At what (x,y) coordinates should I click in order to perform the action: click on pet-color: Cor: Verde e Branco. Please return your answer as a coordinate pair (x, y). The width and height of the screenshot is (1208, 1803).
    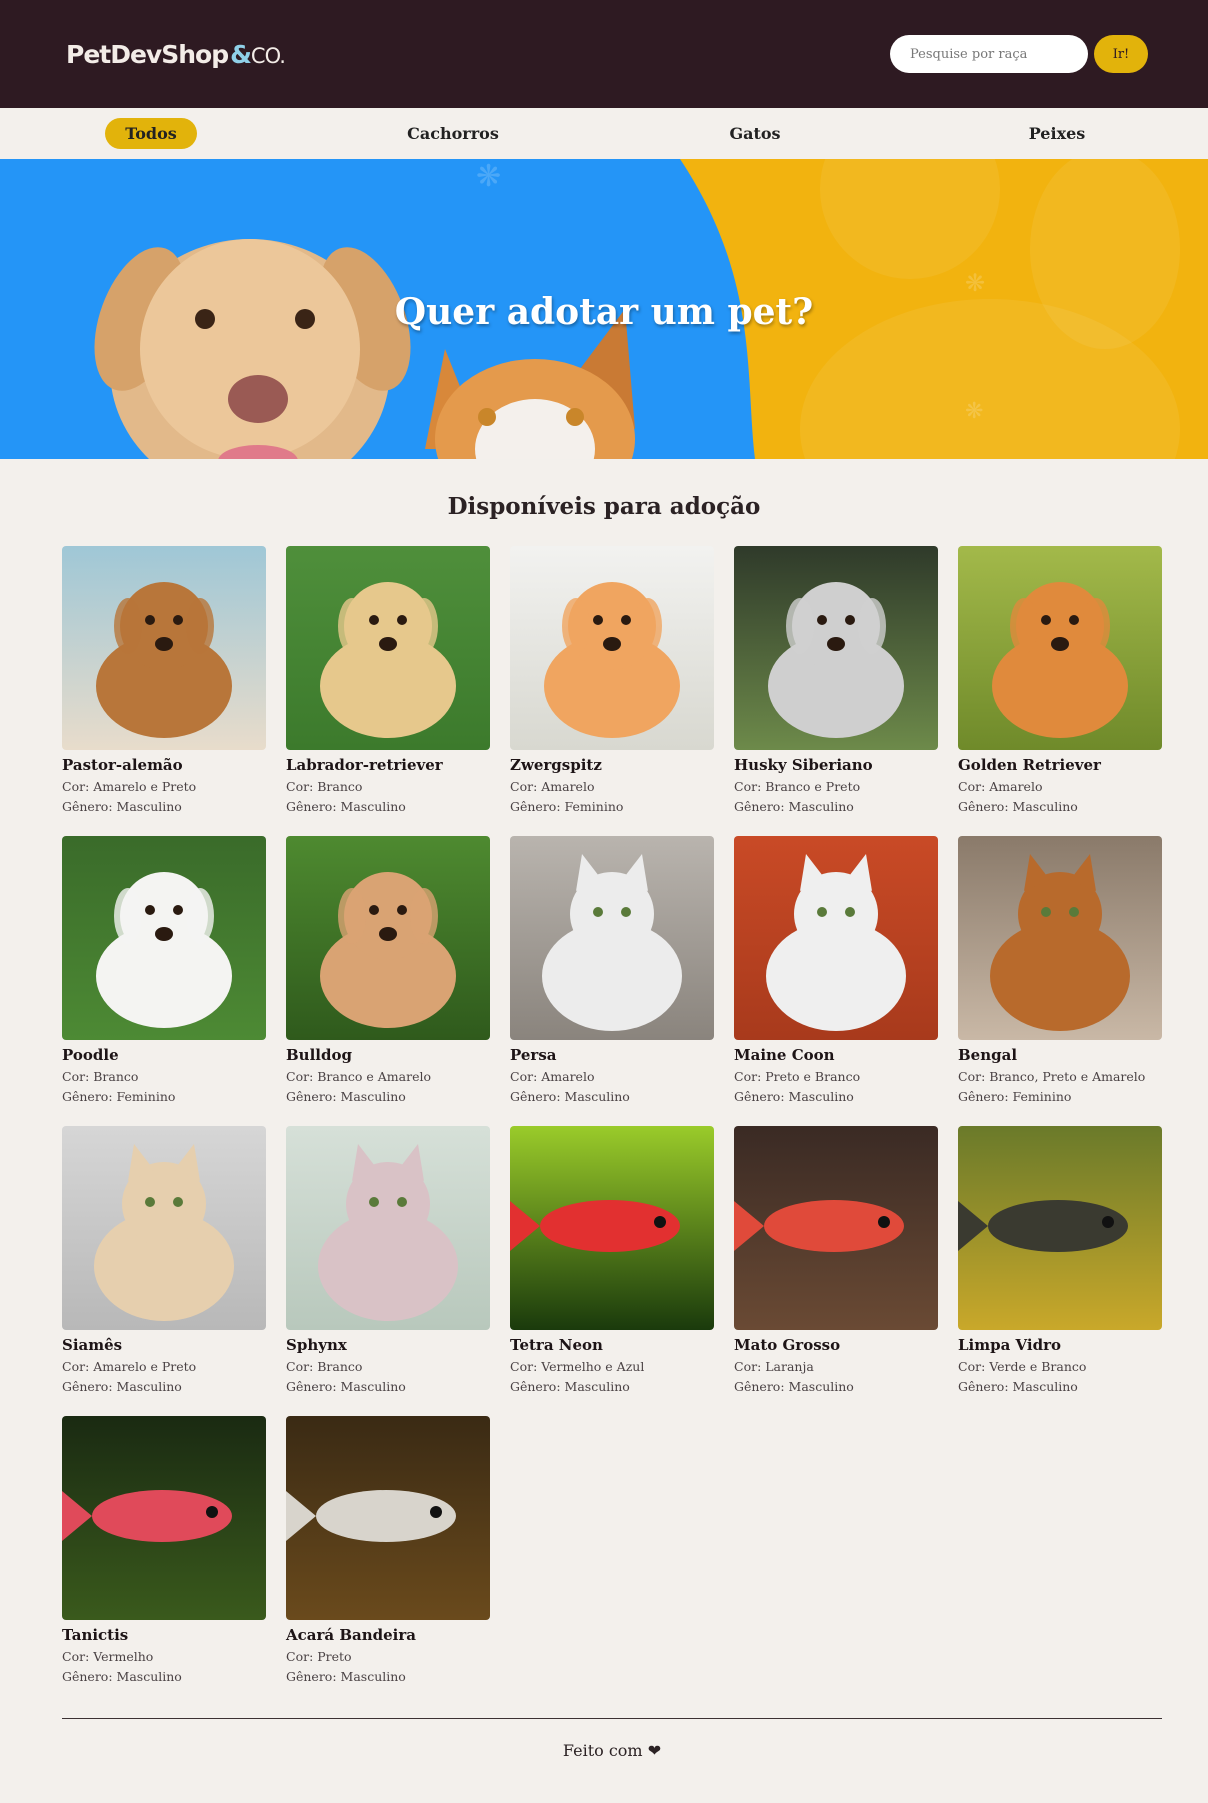
    Looking at the image, I should click on (1060, 1366).